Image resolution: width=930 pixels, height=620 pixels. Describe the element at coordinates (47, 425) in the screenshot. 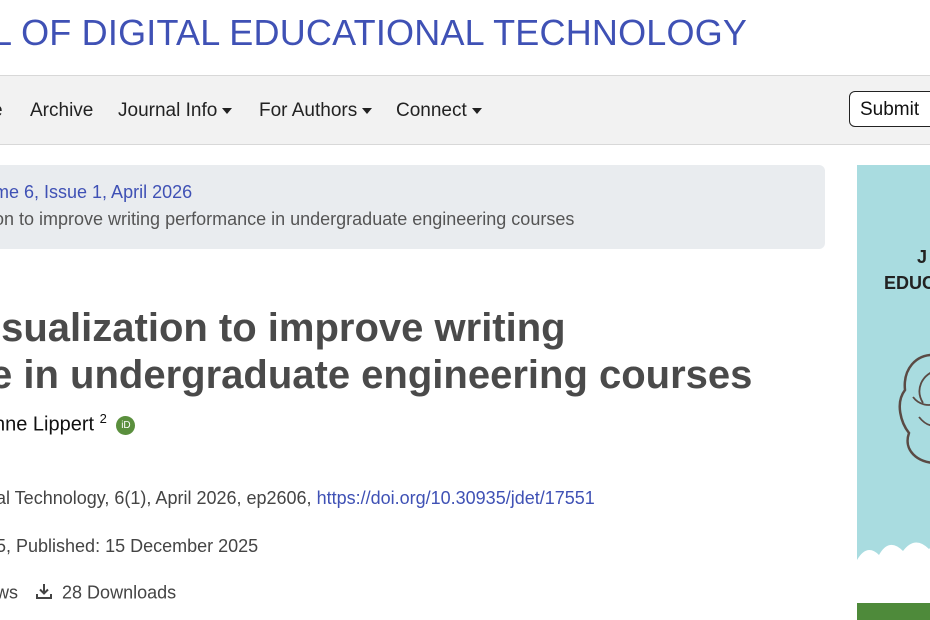

I see `author-name: nne Lippert` at that location.